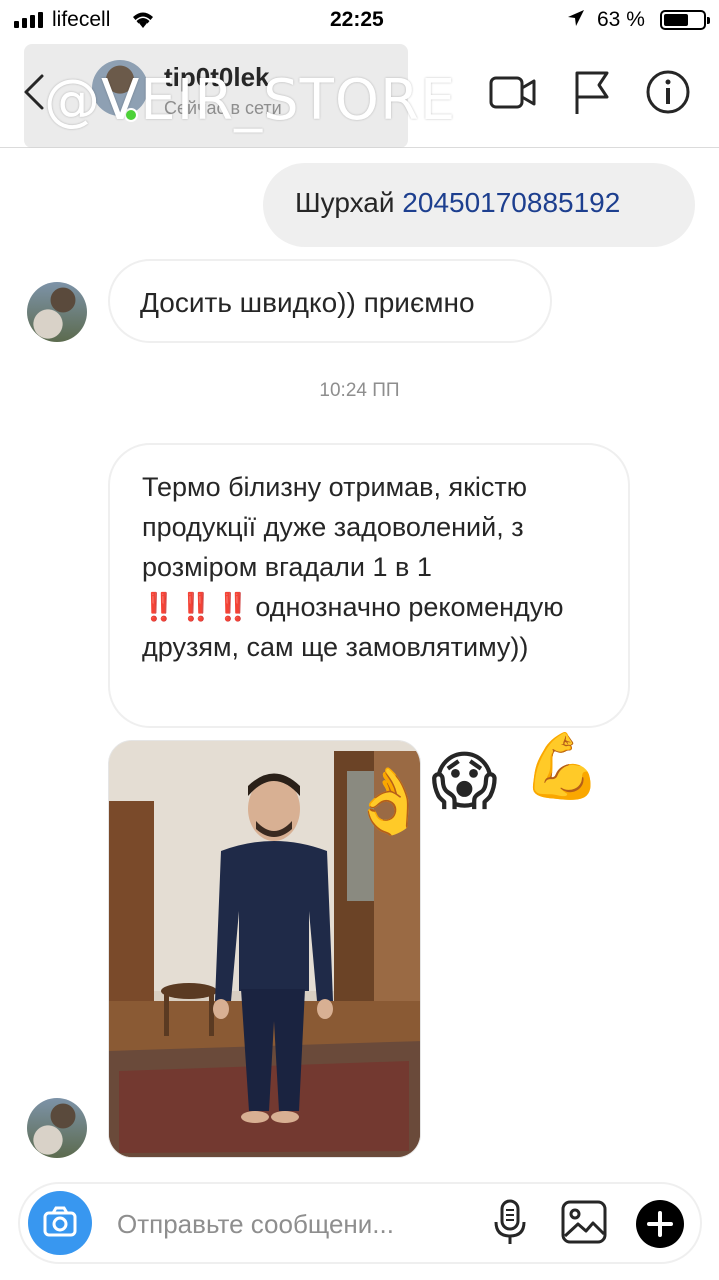  I want to click on ok-hand-emoji: 👌, so click(389, 802).